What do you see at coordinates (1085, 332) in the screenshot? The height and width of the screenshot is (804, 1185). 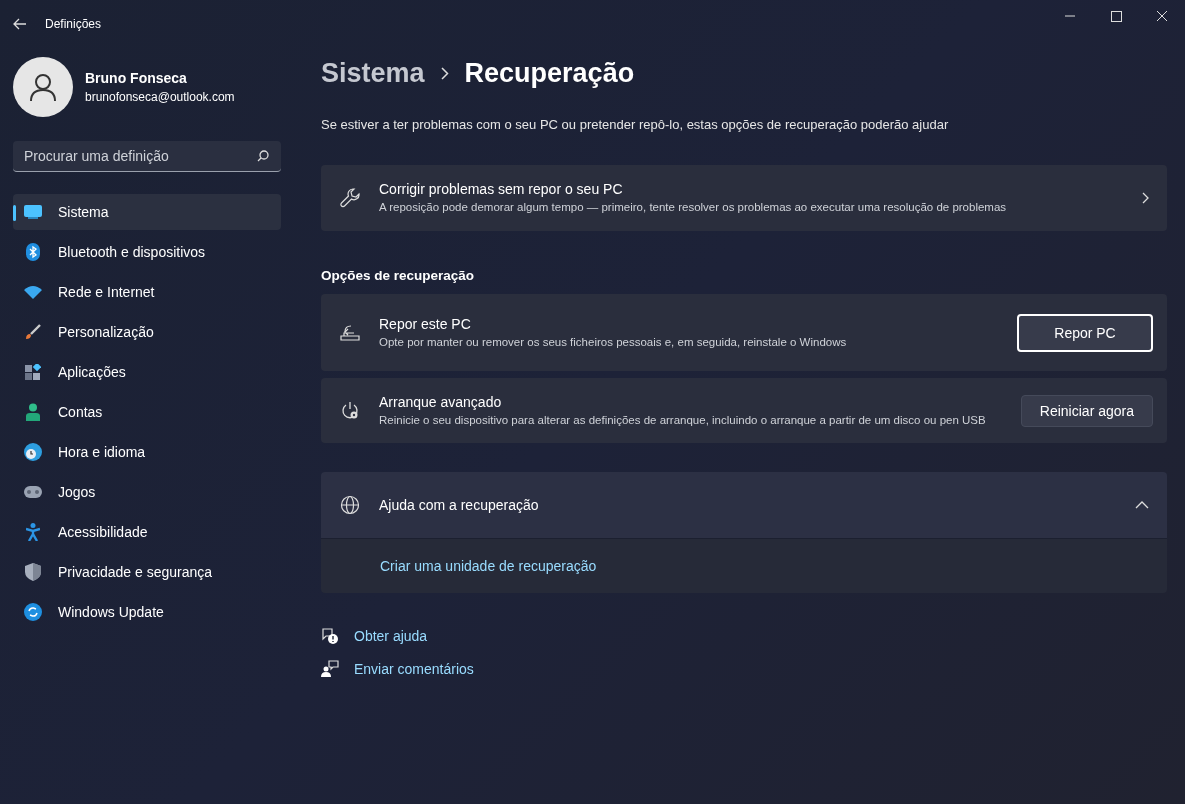 I see `action-button: Repor PC` at bounding box center [1085, 332].